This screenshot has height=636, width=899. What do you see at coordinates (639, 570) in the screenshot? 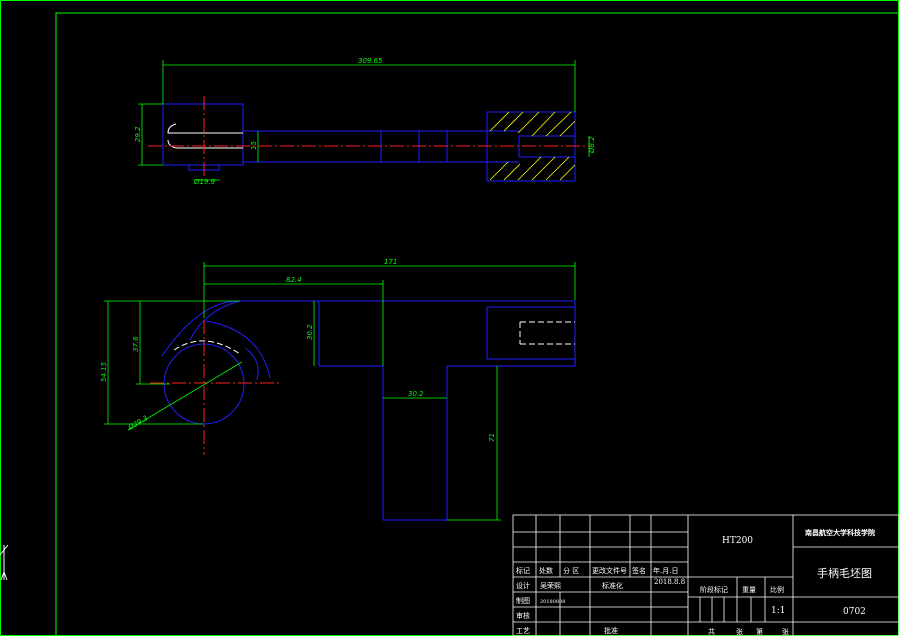
I see `tb-header-signature: 签名` at bounding box center [639, 570].